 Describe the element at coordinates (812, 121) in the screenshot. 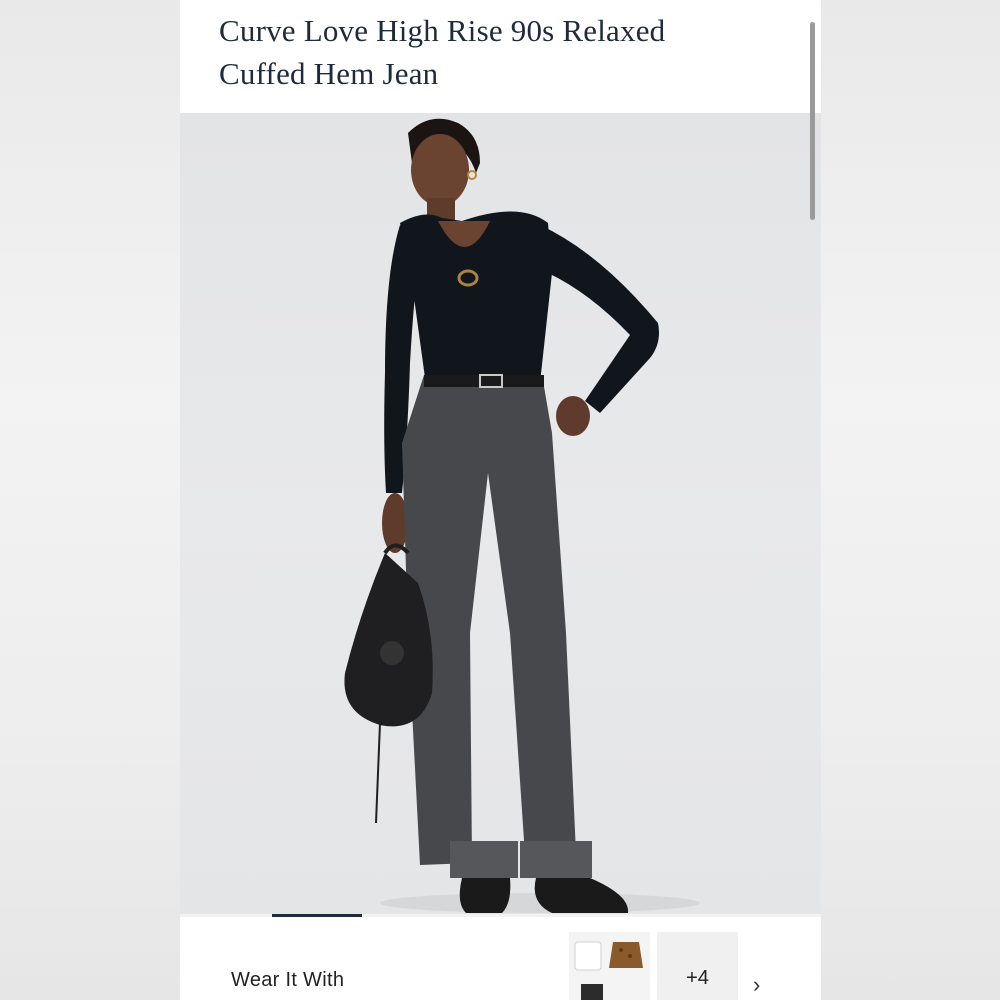

I see `scrollbar` at that location.